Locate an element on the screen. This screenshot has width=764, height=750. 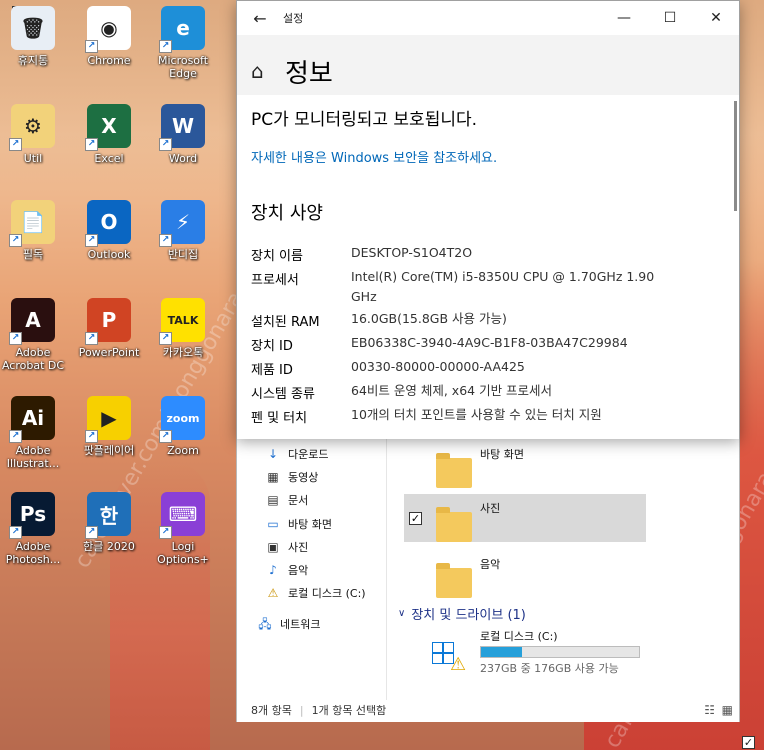
desktop-icon: 🗑 휴지통 is located at coordinates (33, 36).